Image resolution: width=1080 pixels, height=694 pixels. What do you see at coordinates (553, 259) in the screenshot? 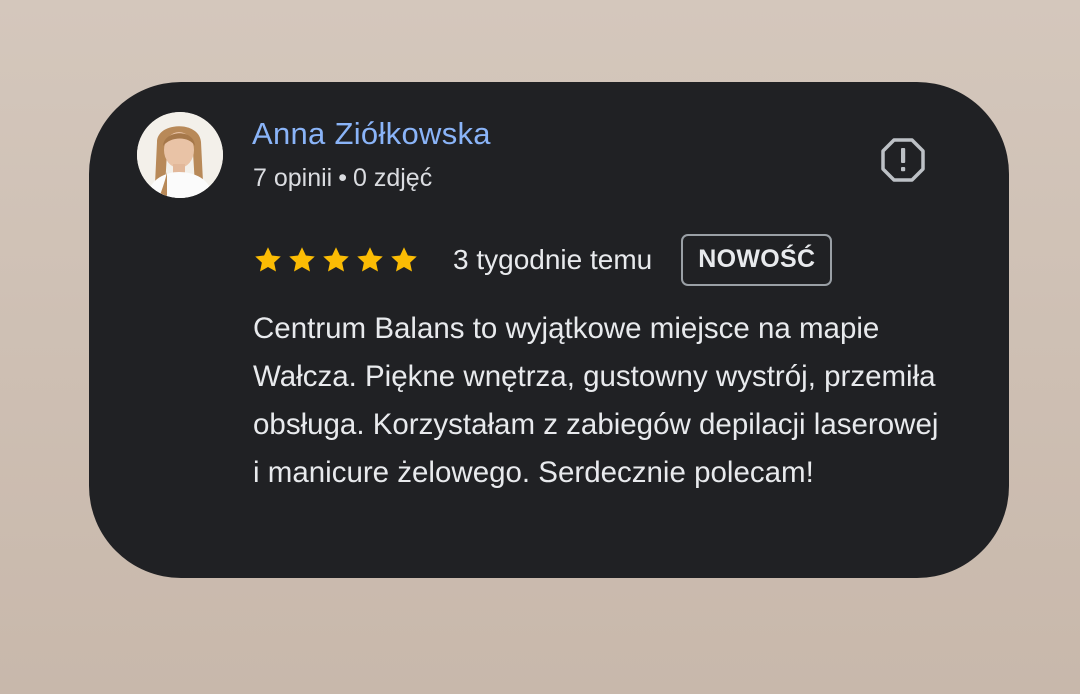
I see `review-time: 3 tygodnie temu` at bounding box center [553, 259].